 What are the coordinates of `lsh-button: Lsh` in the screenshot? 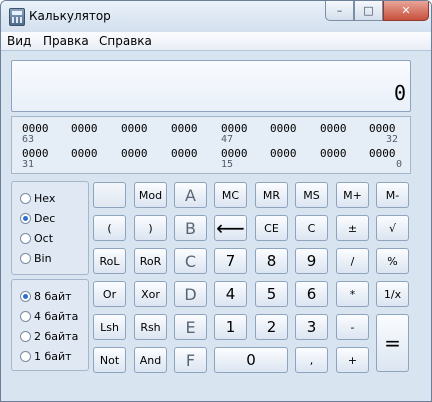 It's located at (109, 327).